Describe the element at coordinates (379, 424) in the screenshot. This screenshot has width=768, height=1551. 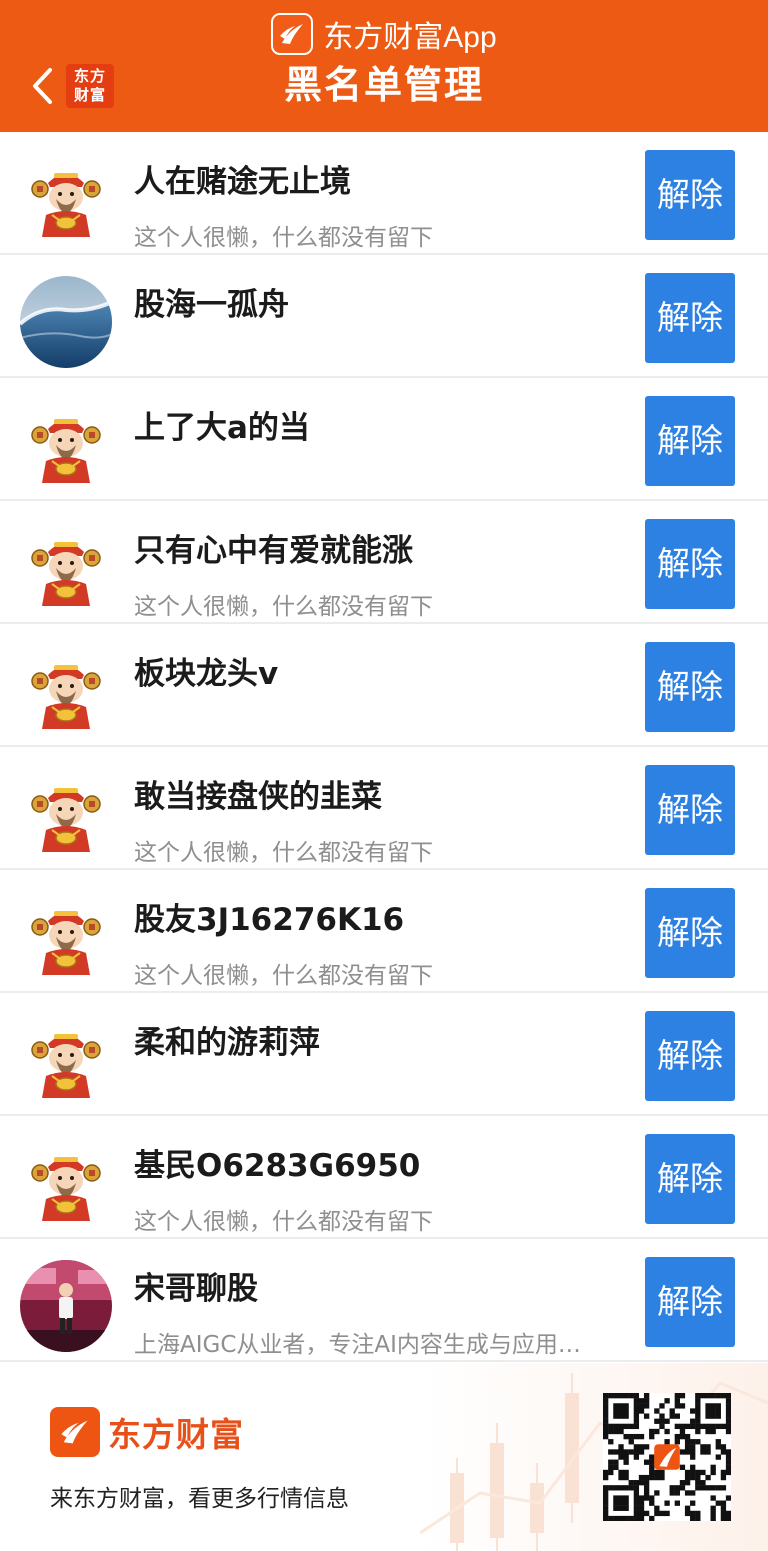
I see `blocked-user-name: 上了大a的当` at that location.